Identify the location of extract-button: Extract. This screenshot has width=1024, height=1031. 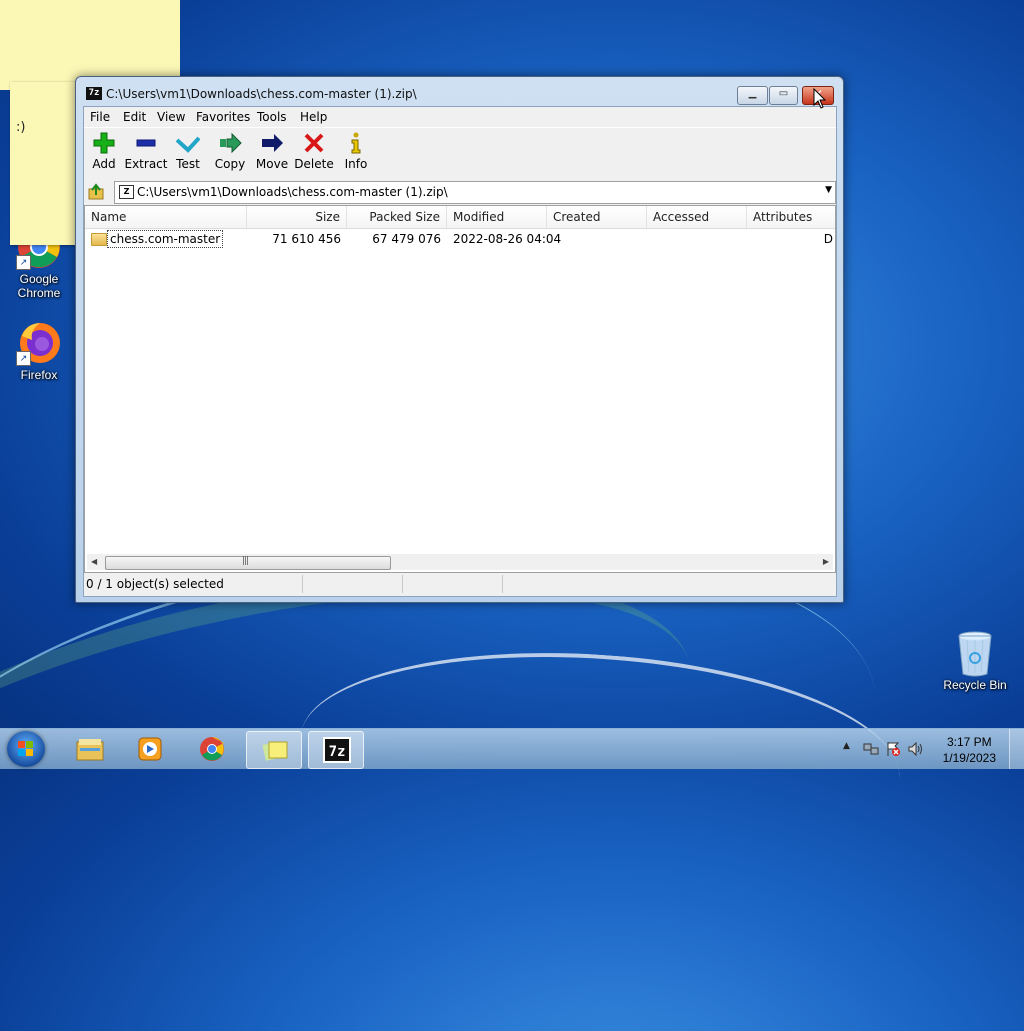
(146, 151).